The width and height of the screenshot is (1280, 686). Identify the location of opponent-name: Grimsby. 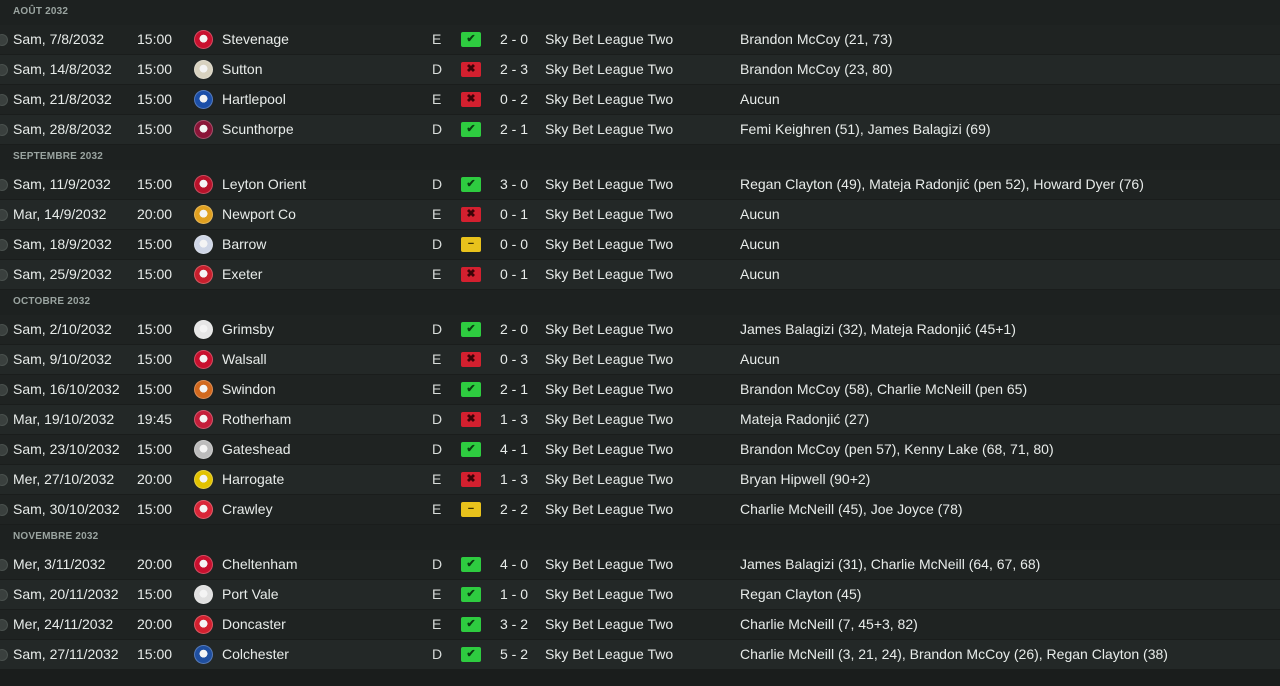
(248, 329).